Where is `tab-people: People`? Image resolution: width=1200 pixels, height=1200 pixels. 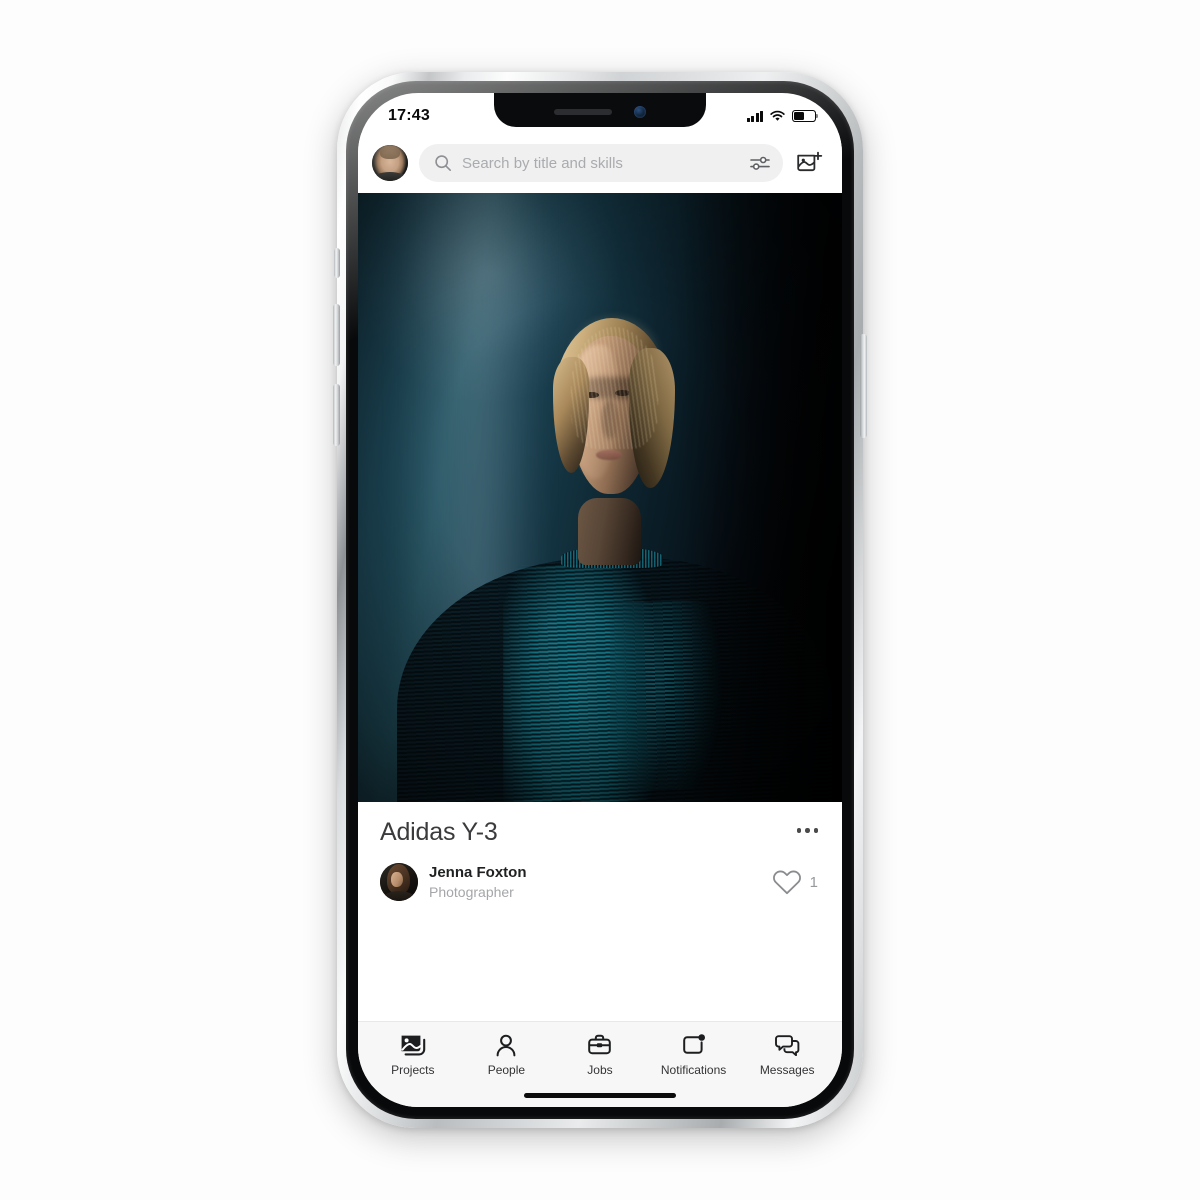
tab-people: People is located at coordinates (507, 1055).